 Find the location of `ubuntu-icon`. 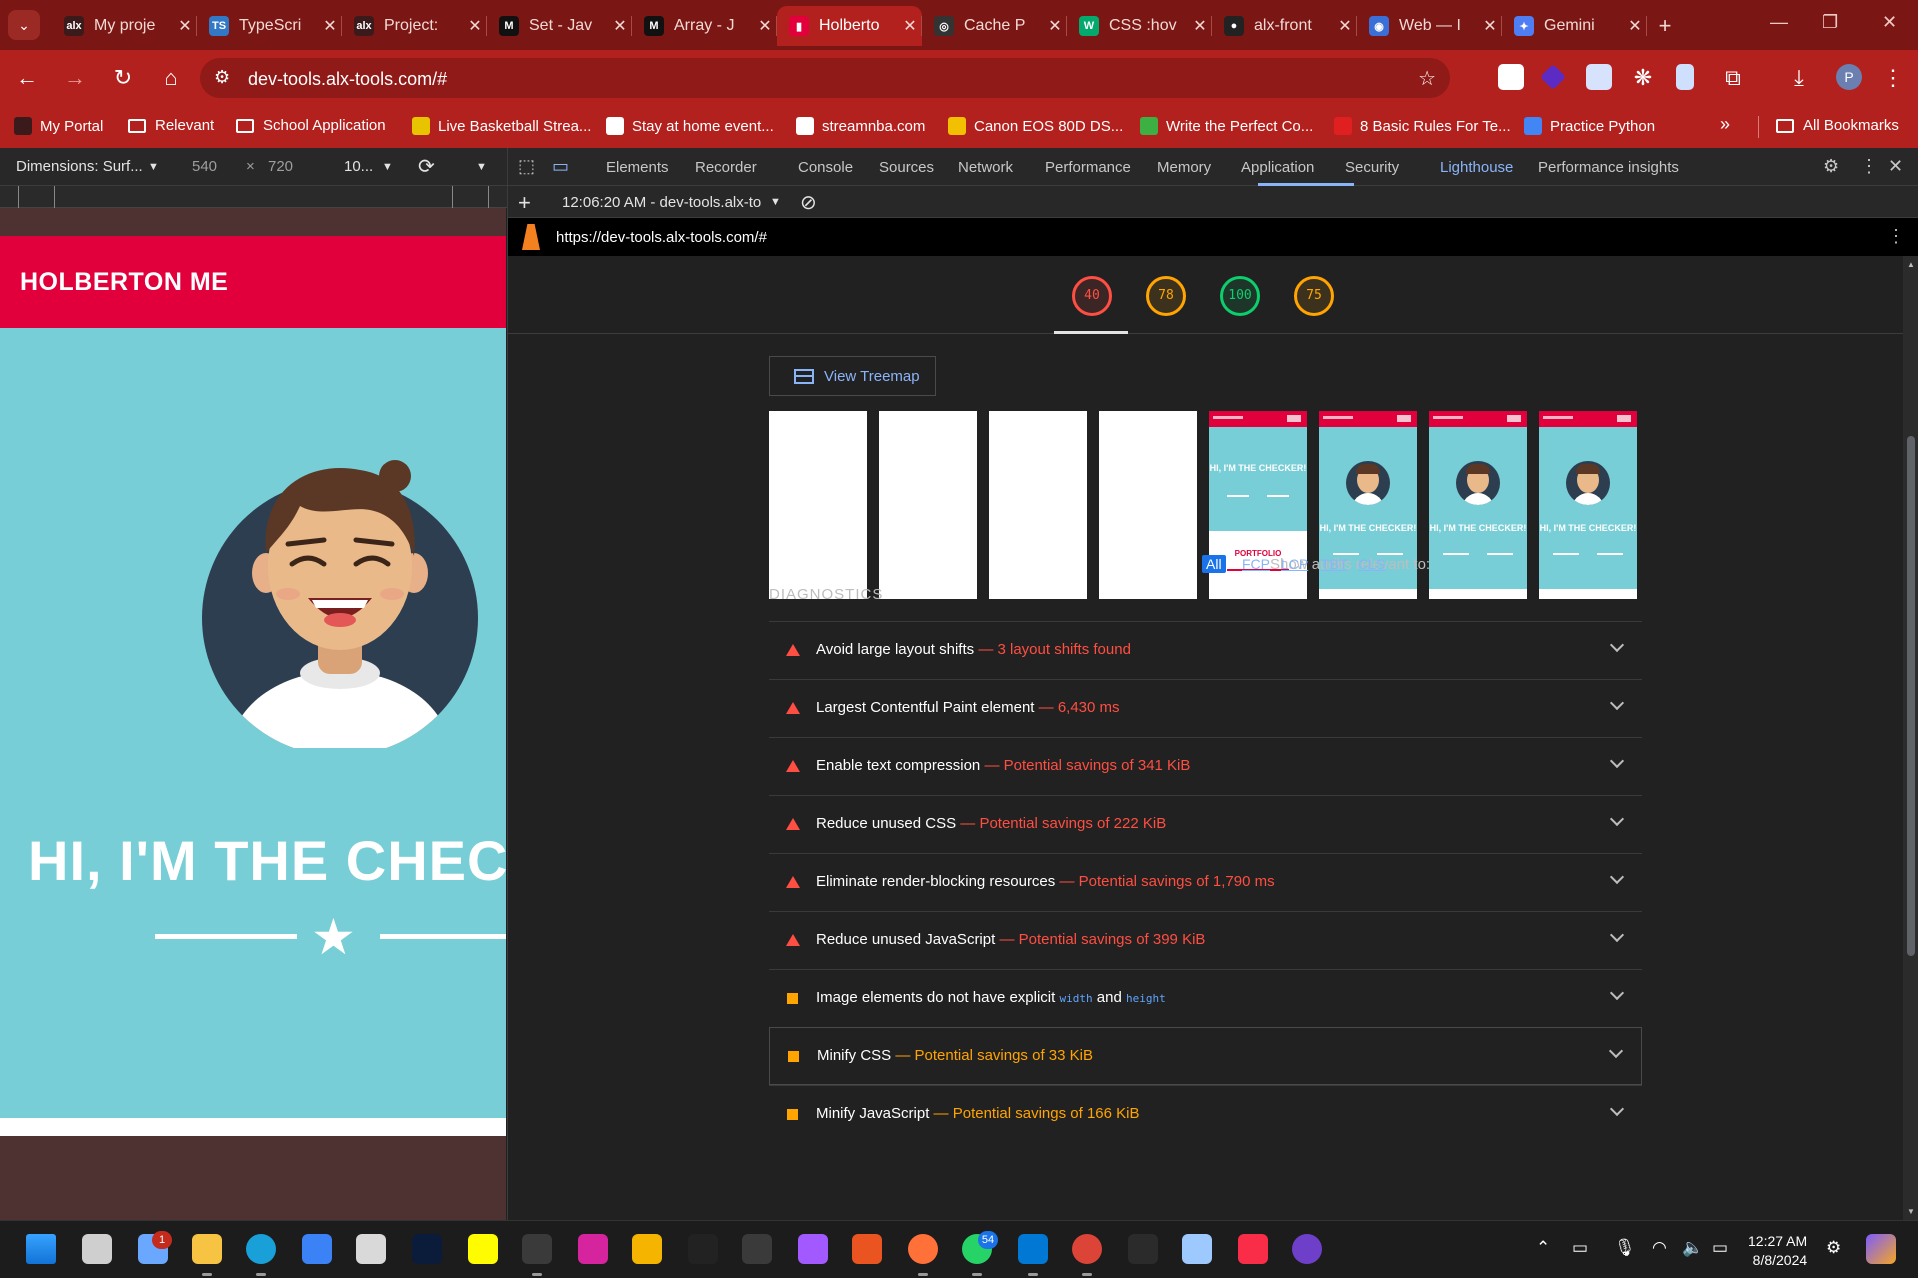

ubuntu-icon is located at coordinates (867, 1249).